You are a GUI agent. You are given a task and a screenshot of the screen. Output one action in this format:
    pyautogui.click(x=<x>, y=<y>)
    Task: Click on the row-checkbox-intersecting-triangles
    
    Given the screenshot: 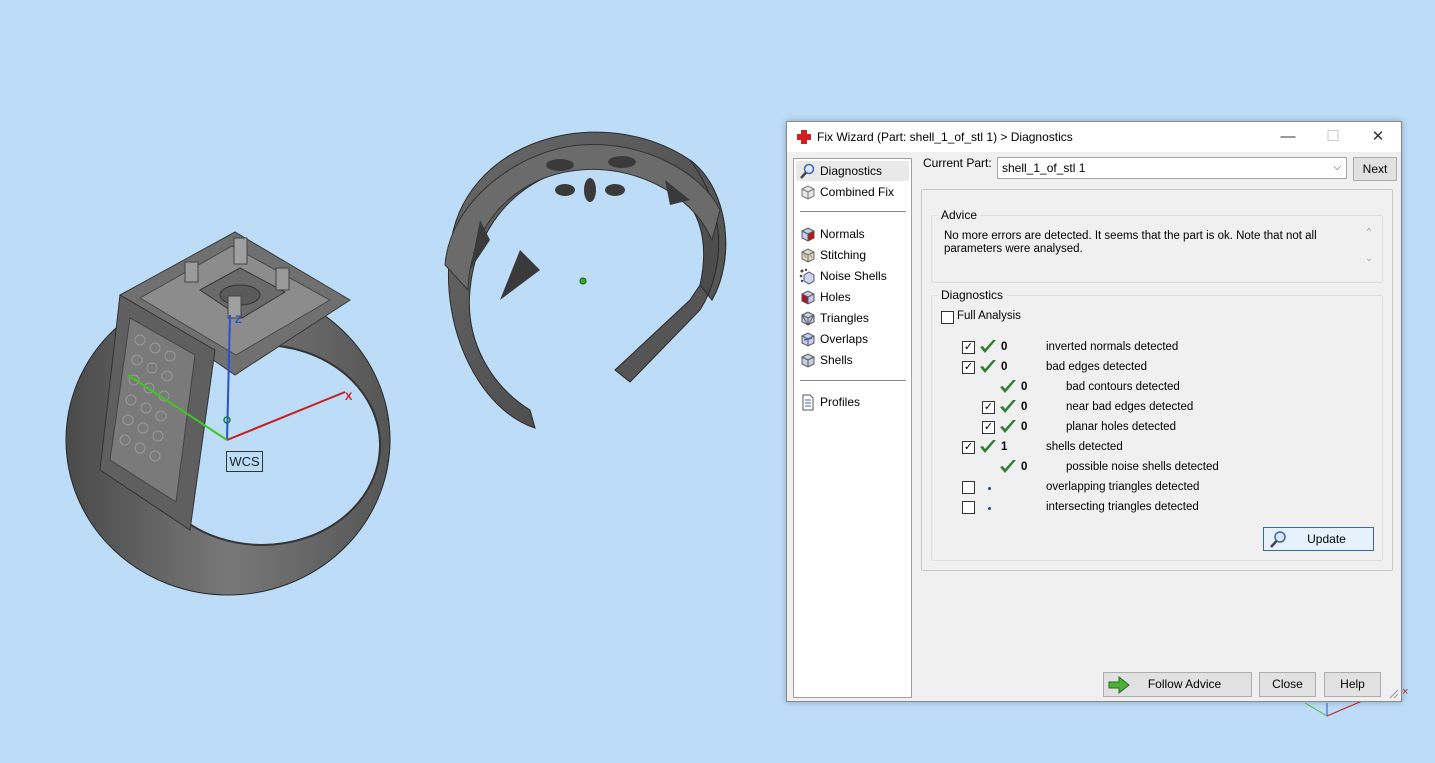 What is the action you would take?
    pyautogui.click(x=968, y=507)
    